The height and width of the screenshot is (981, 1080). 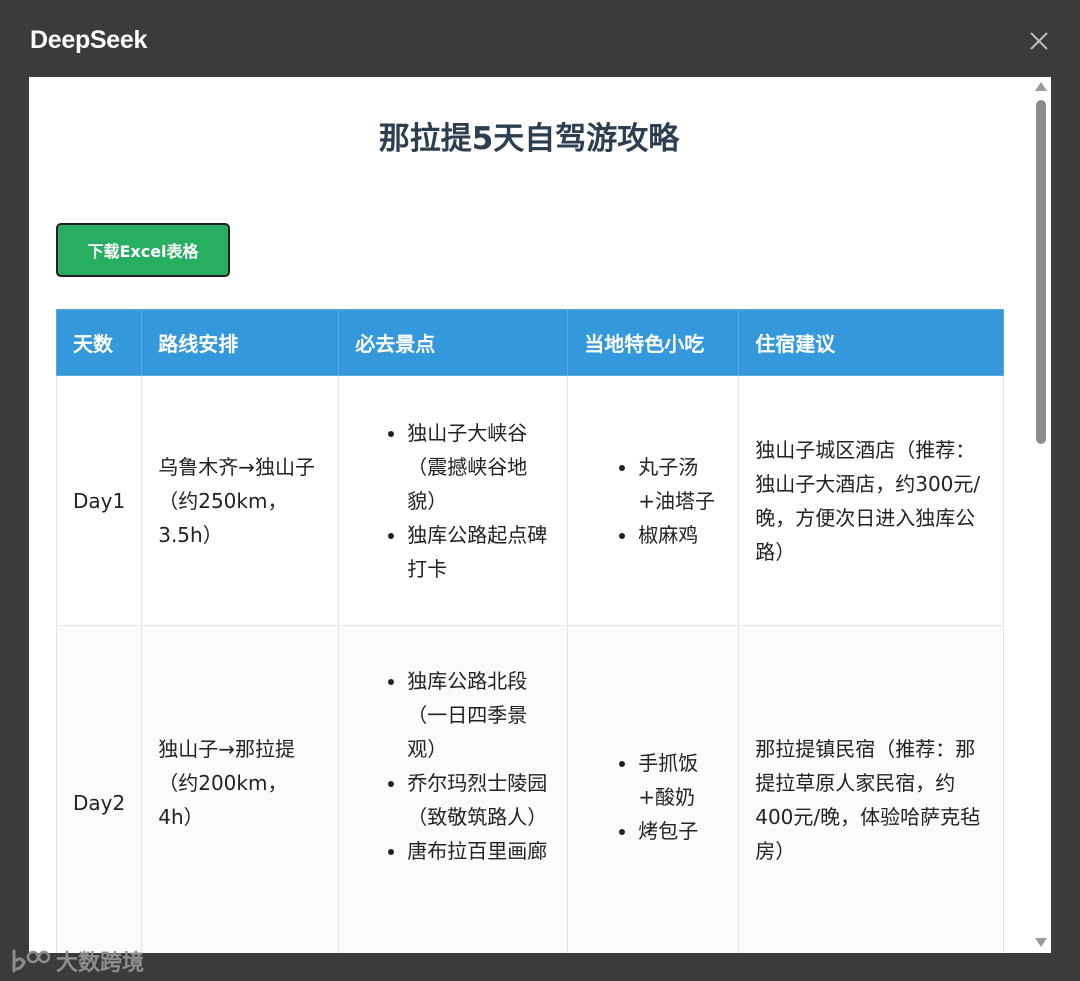 I want to click on scroll-up-arrow-icon, so click(x=1041, y=86).